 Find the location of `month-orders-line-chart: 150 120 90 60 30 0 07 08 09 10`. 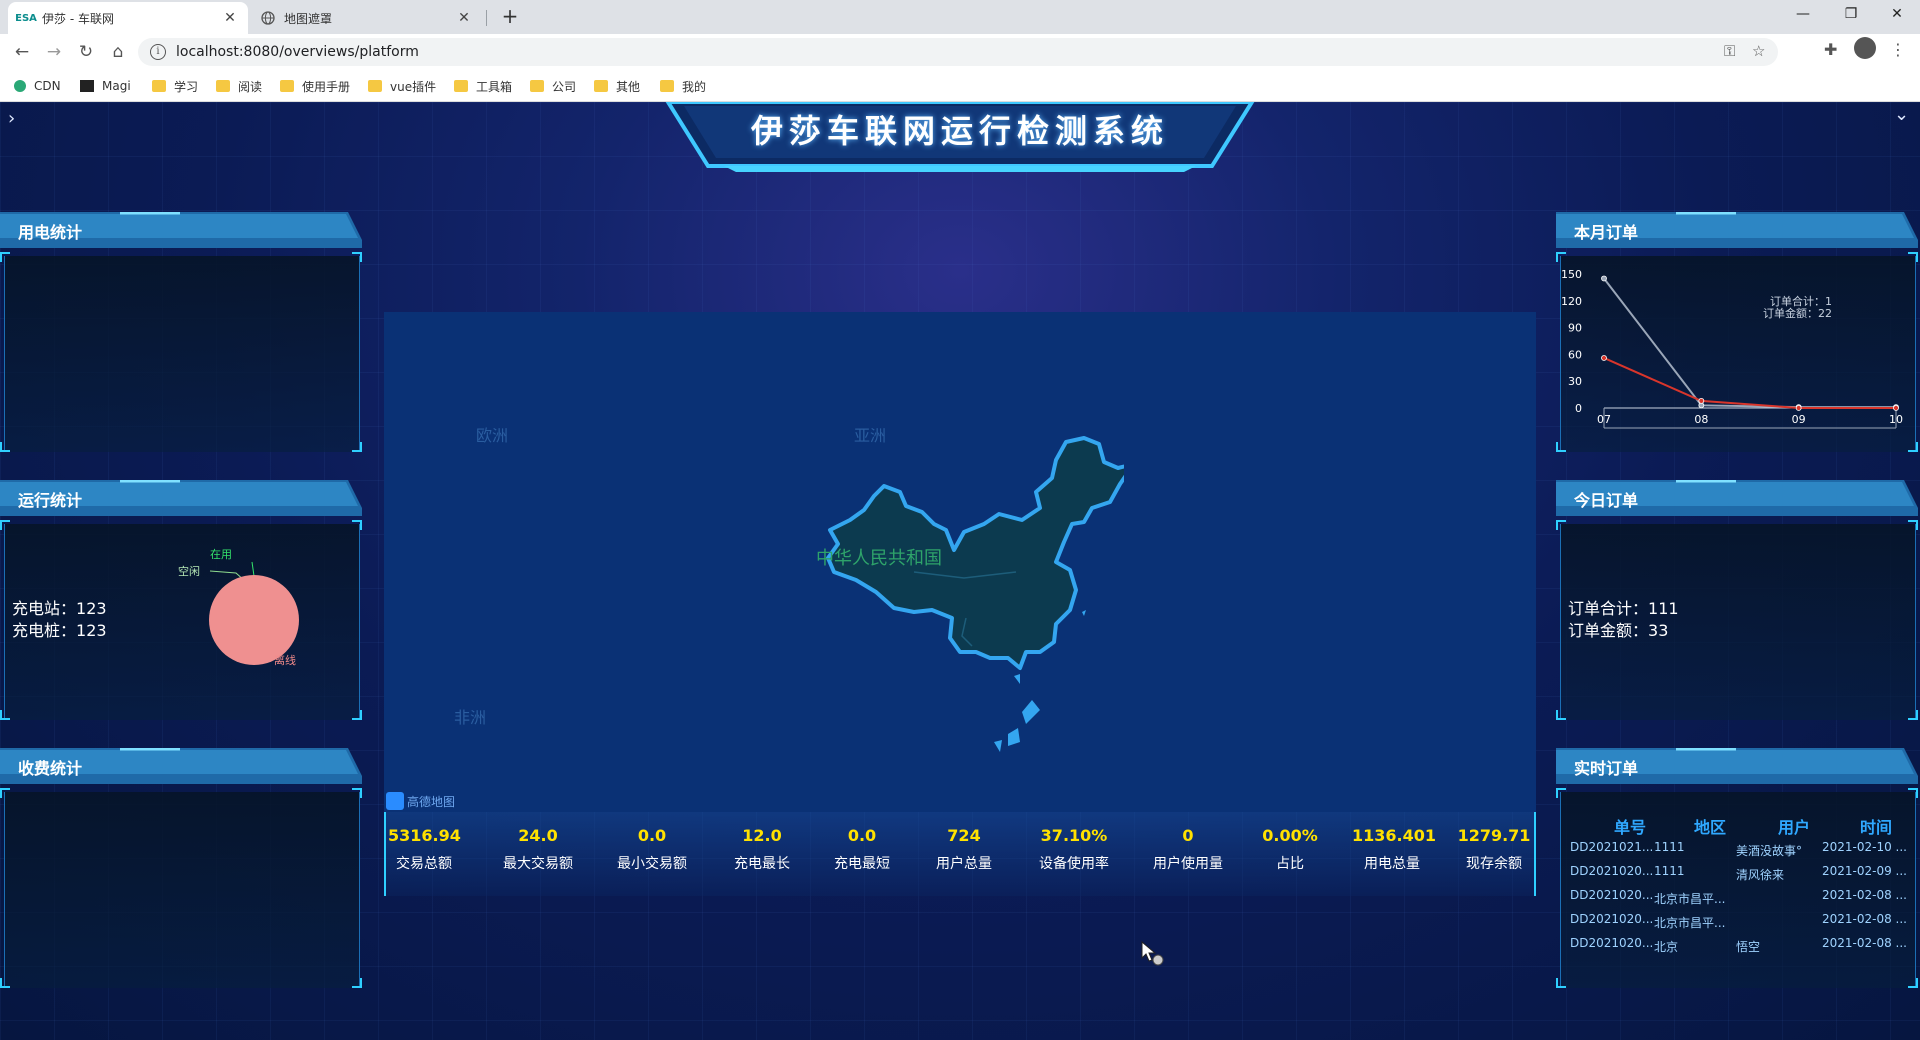

month-orders-line-chart: 150 120 90 60 30 0 07 08 09 10 is located at coordinates (1738, 353).